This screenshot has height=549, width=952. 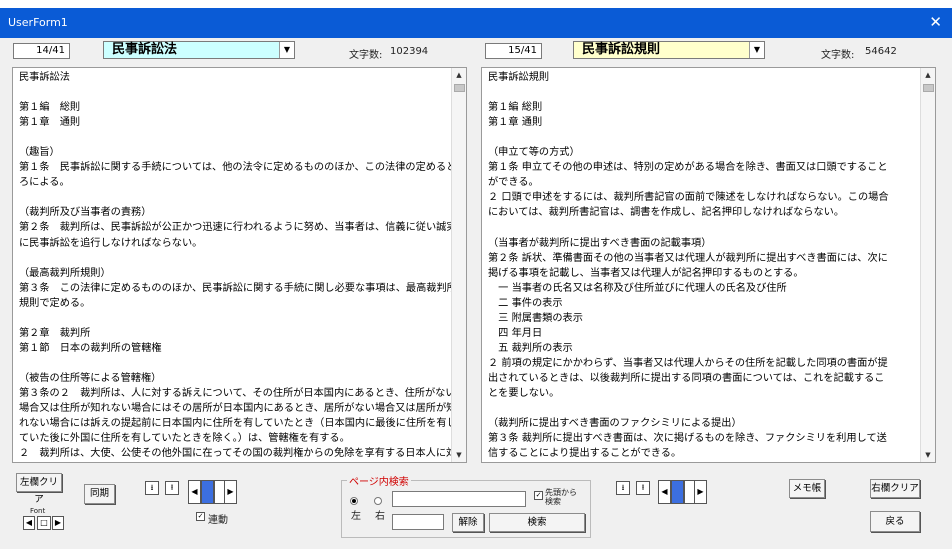 I want to click on right-scrollbar: ▲ ▼, so click(x=927, y=265).